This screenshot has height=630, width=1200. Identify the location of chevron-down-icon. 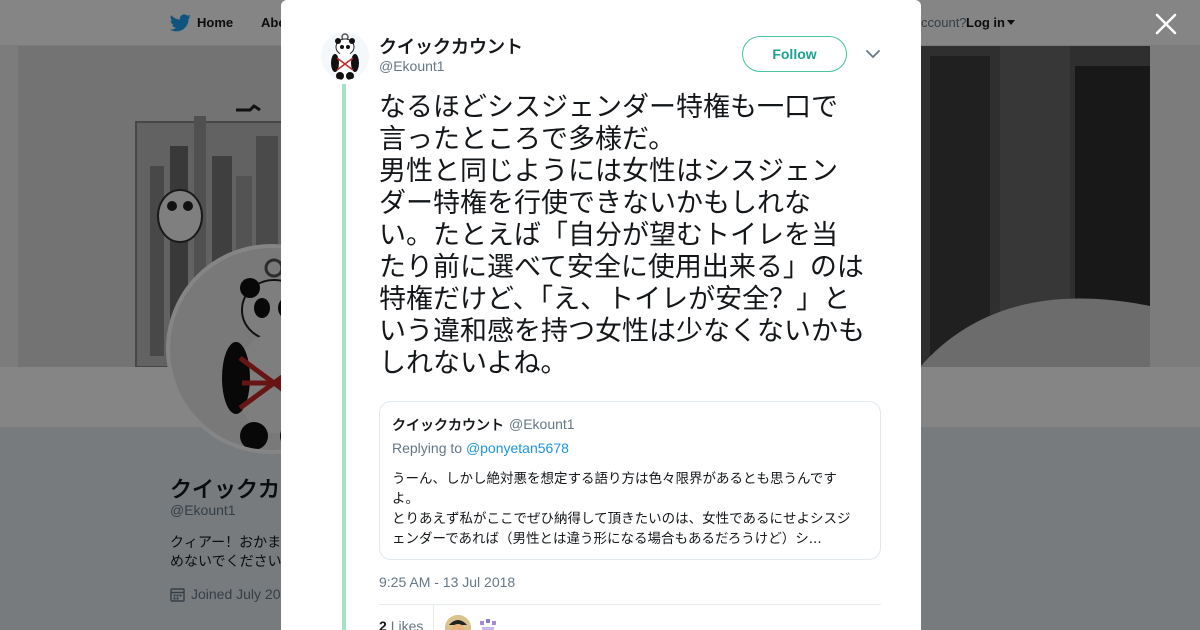
(873, 54).